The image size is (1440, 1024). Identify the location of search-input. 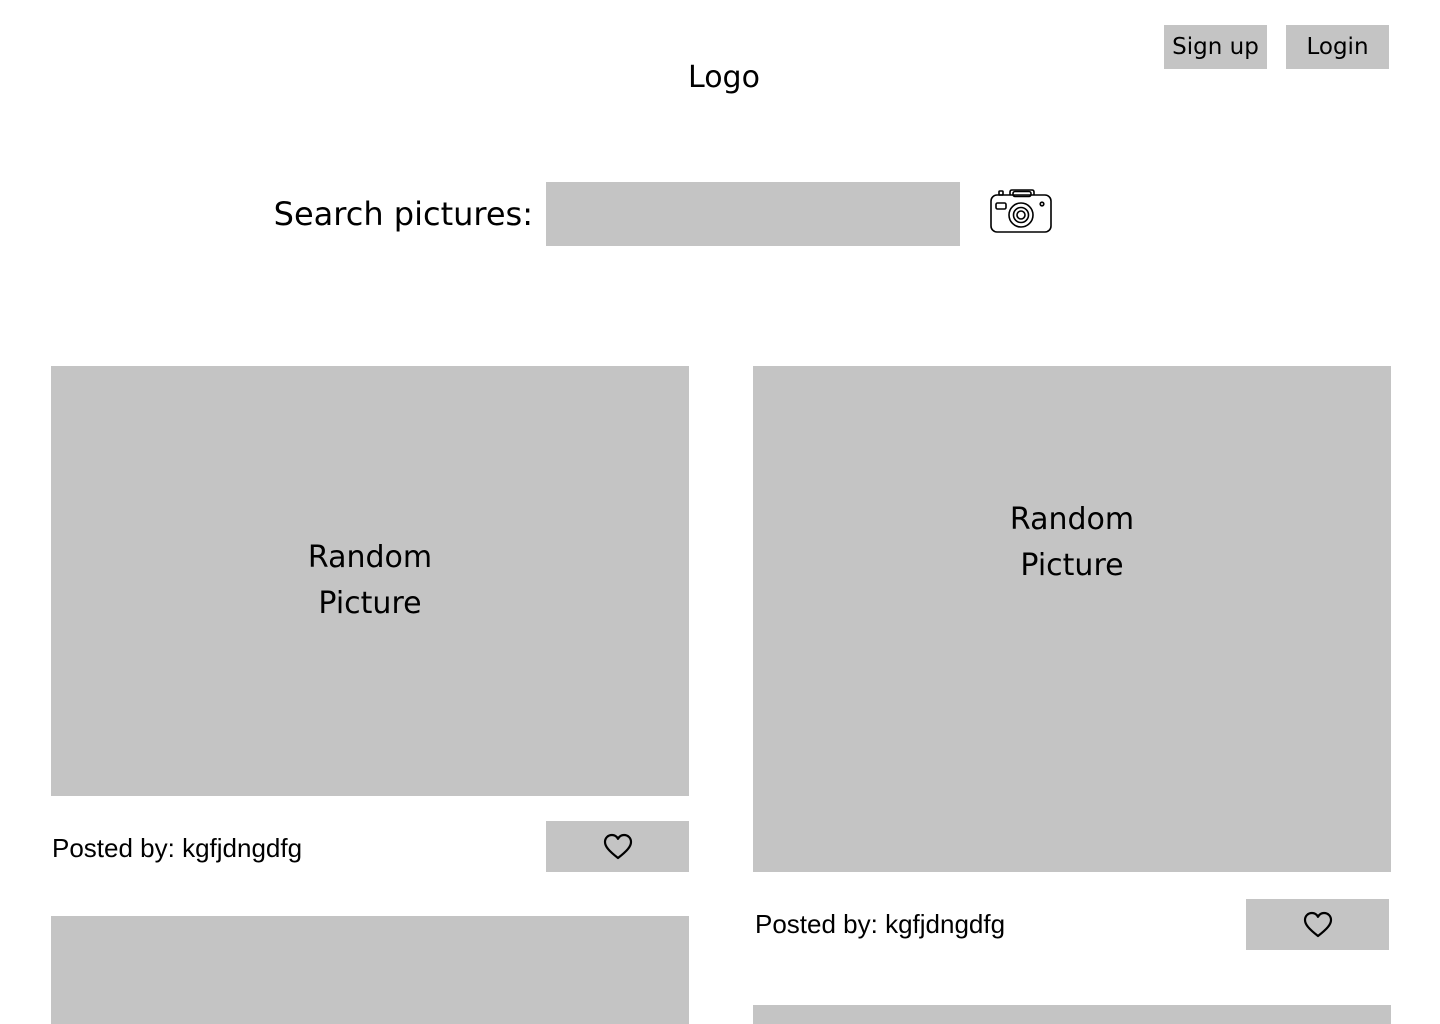
(753, 214).